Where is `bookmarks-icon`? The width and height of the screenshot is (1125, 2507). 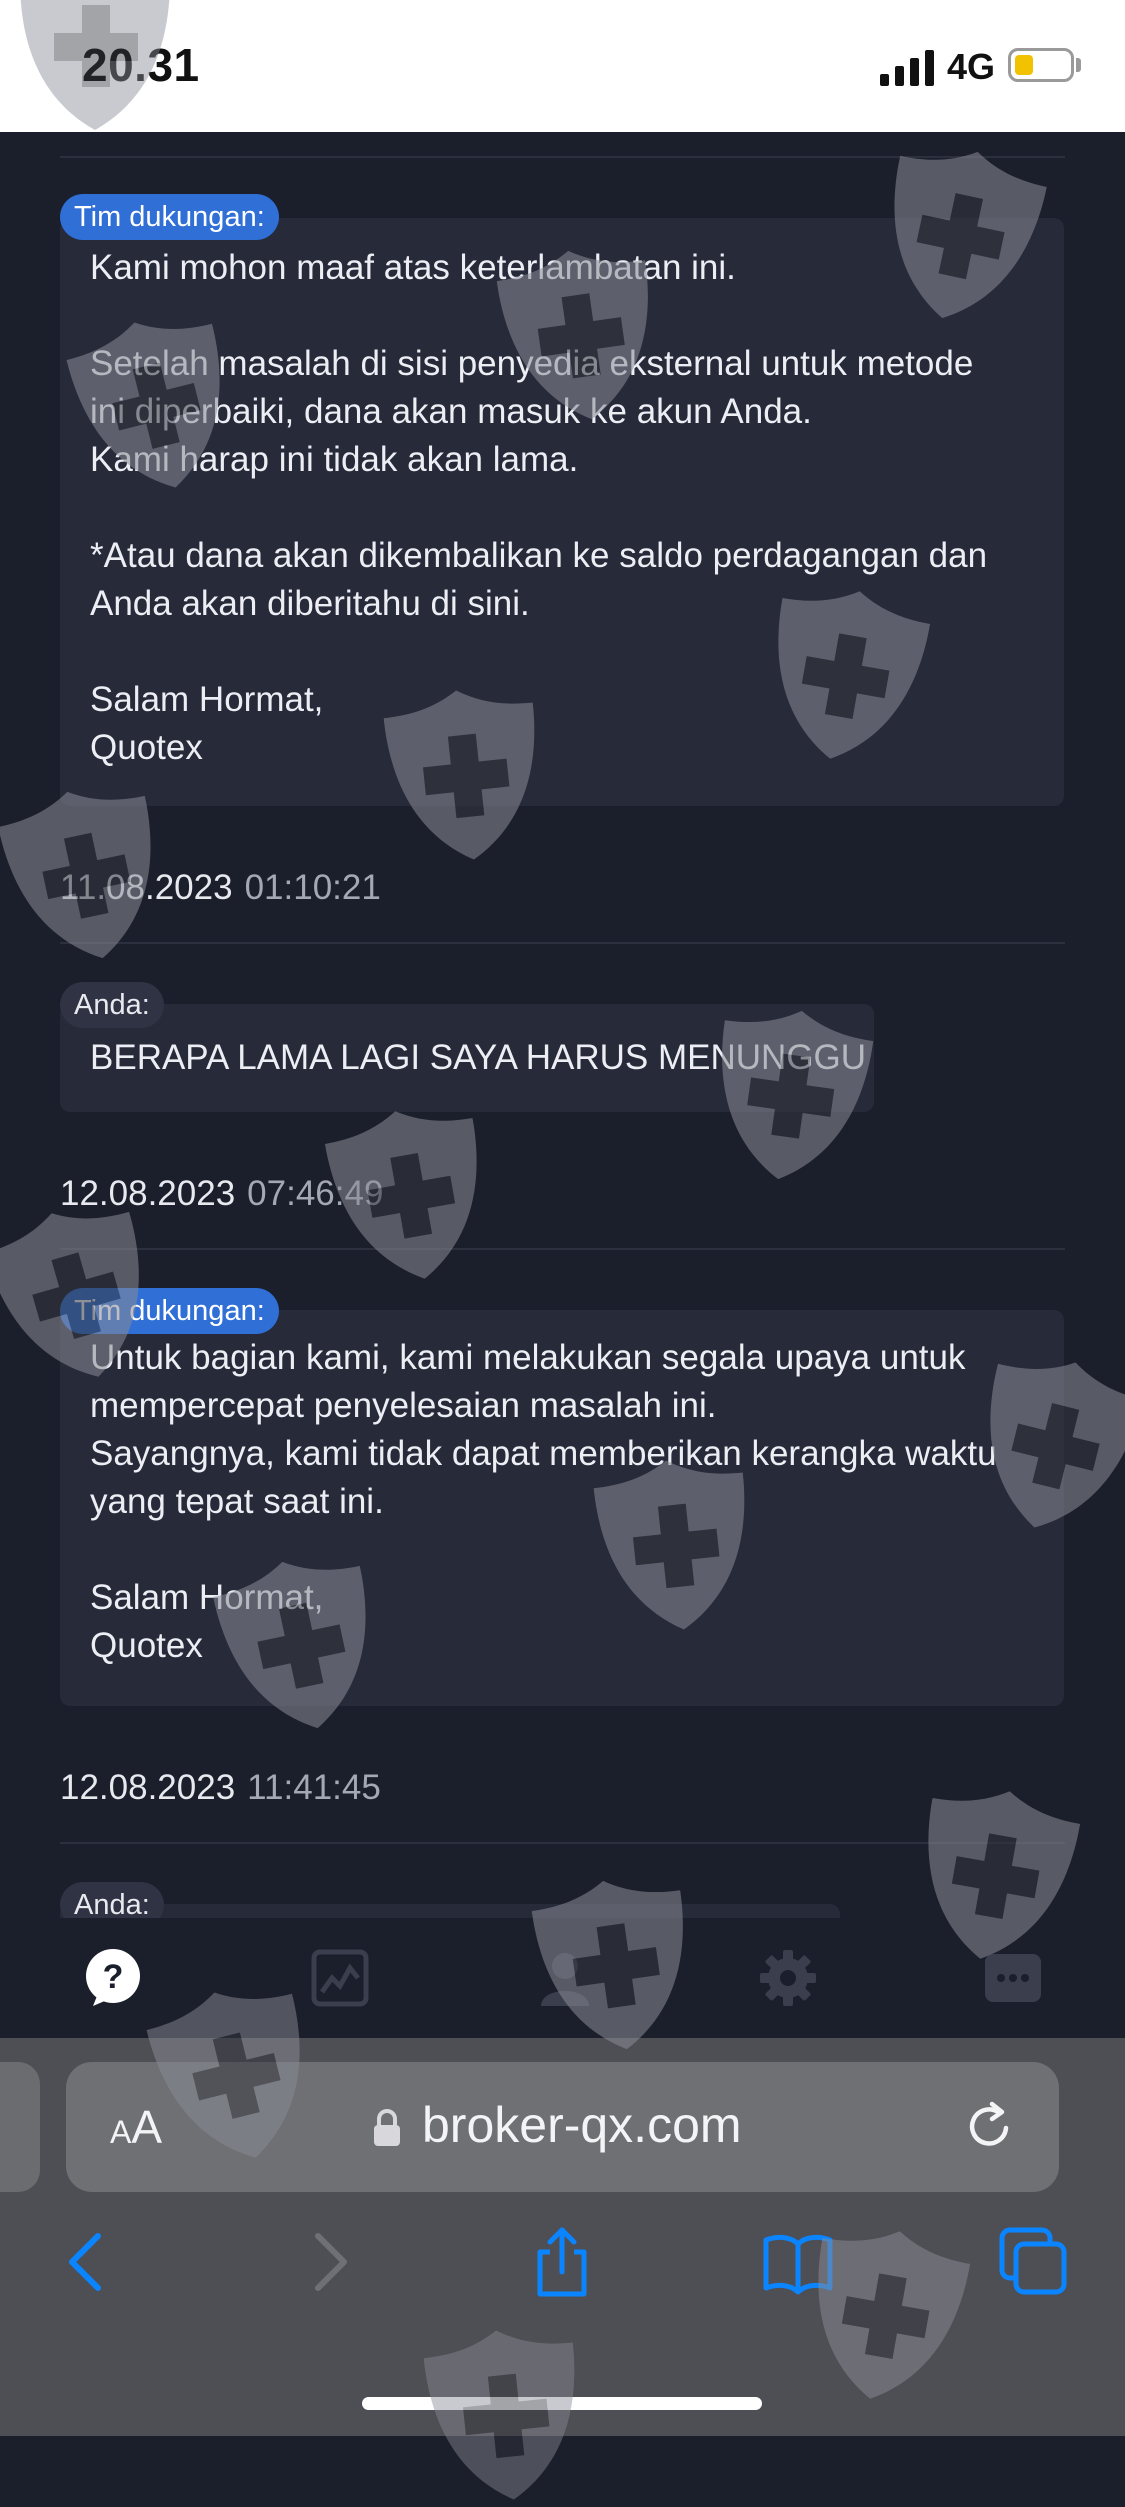 bookmarks-icon is located at coordinates (798, 2262).